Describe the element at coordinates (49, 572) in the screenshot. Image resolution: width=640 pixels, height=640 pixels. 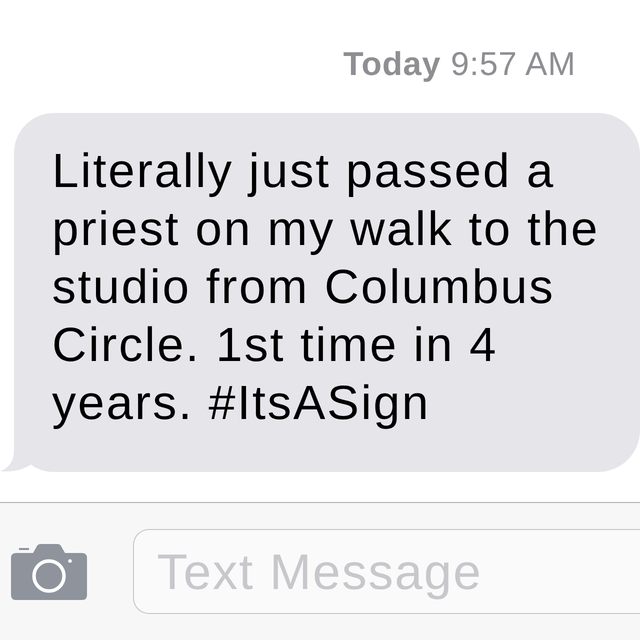
I see `camera-icon` at that location.